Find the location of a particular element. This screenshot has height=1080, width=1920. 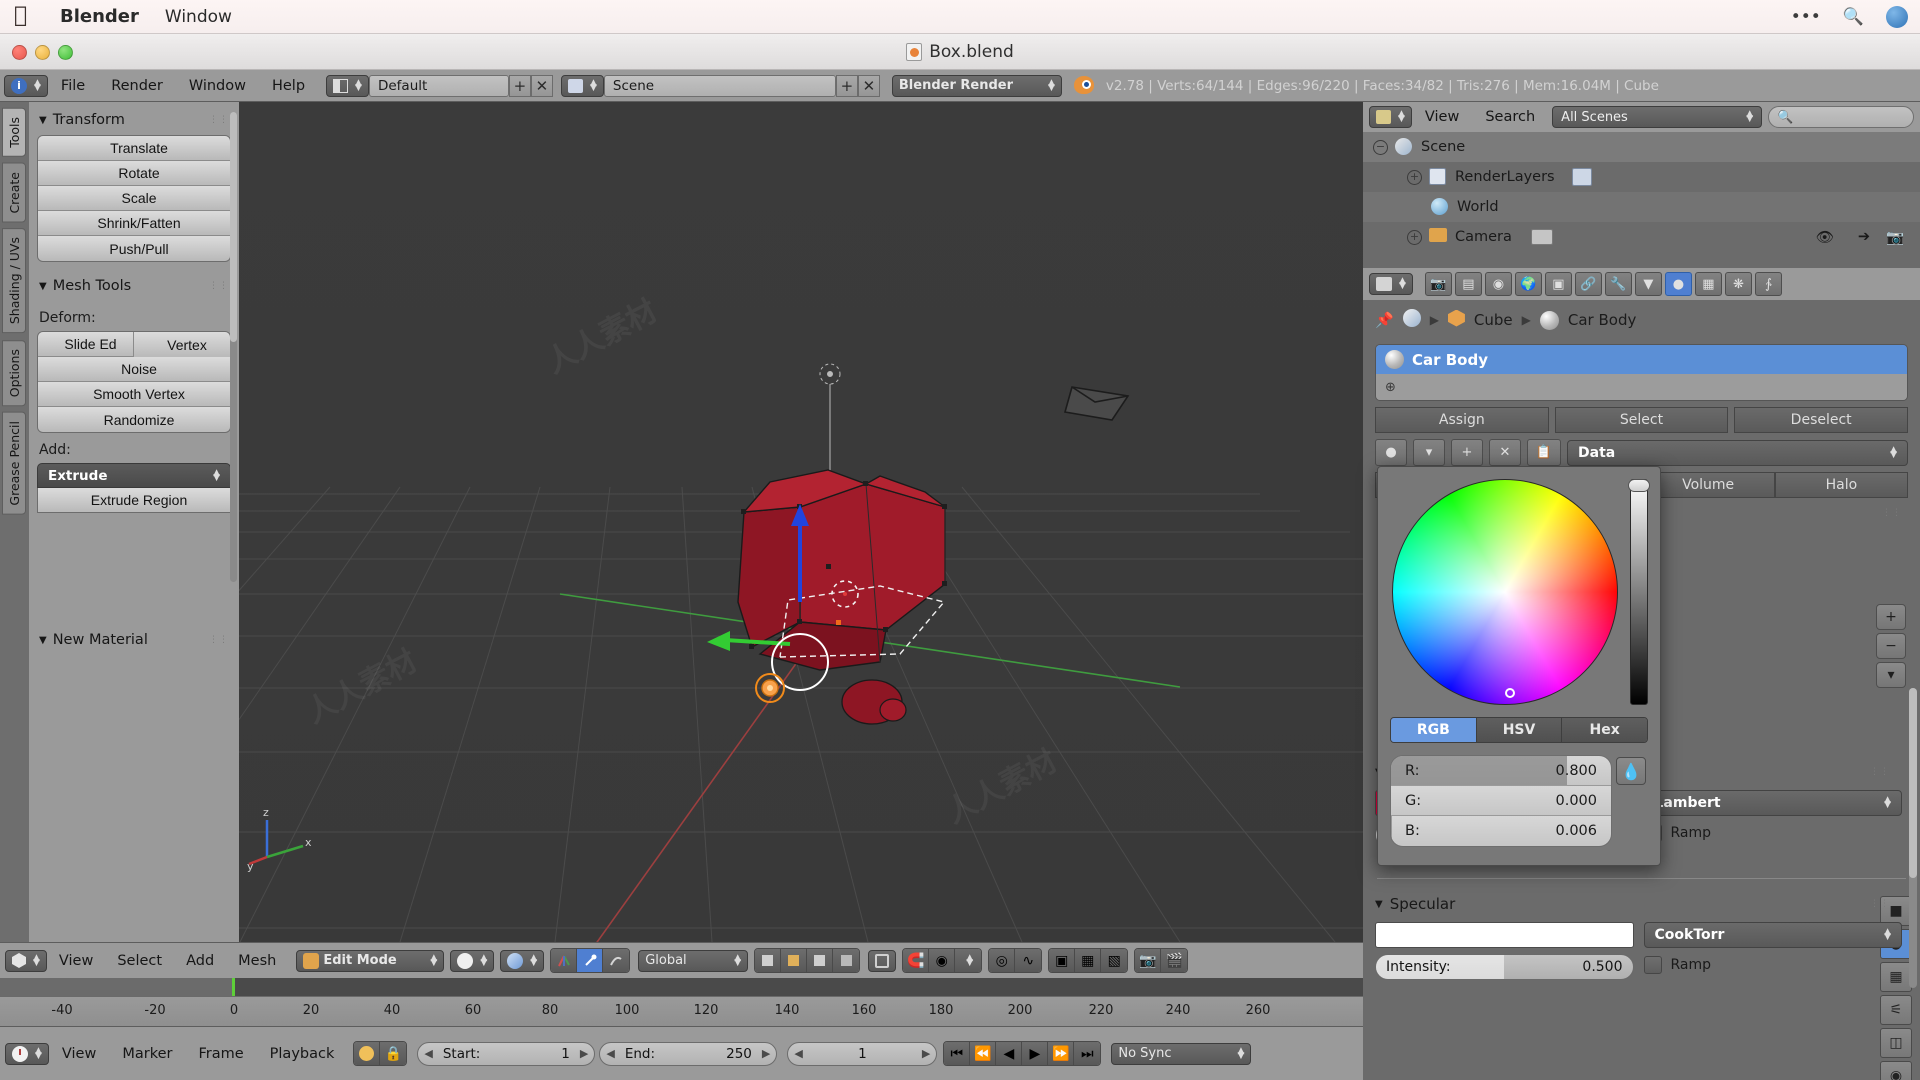

viewport-menu-view: View is located at coordinates (76, 961).